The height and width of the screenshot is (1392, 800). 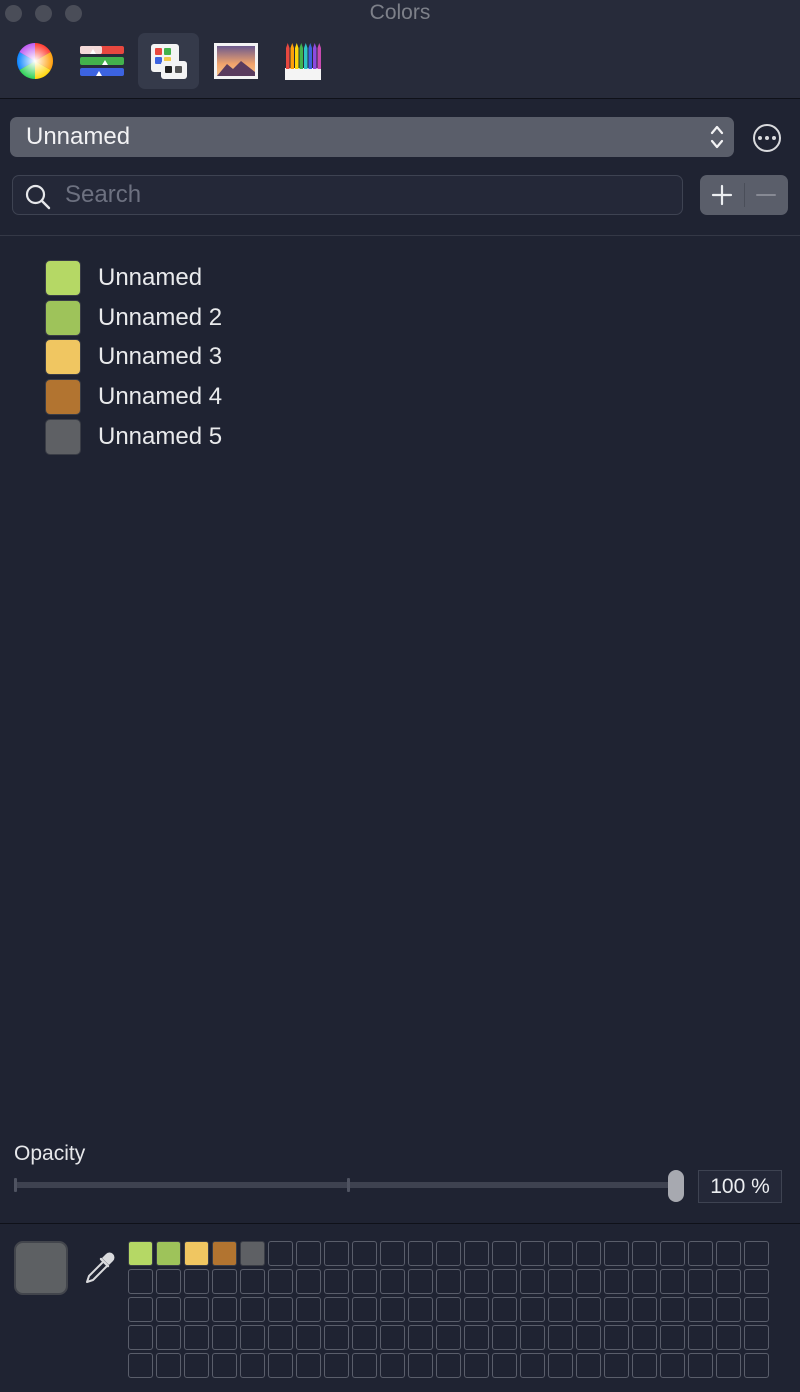 I want to click on tab-pencils, so click(x=302, y=61).